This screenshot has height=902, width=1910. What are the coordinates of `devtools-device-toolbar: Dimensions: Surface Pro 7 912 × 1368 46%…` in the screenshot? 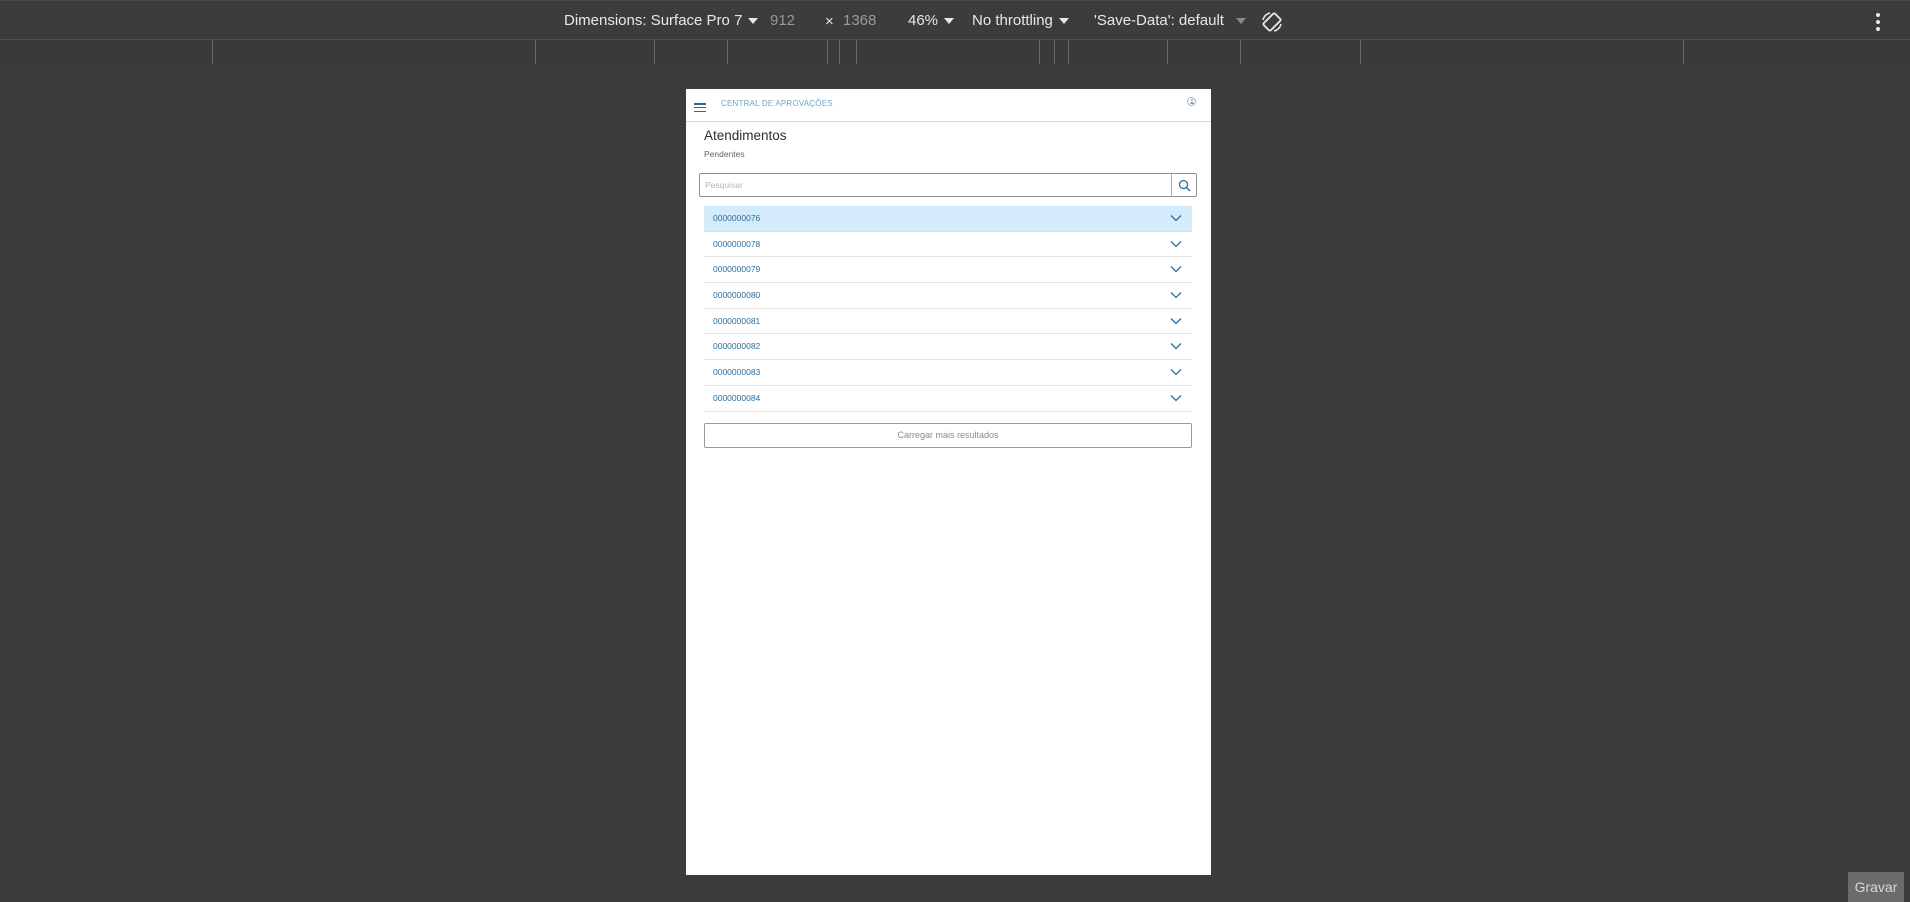 It's located at (955, 20).